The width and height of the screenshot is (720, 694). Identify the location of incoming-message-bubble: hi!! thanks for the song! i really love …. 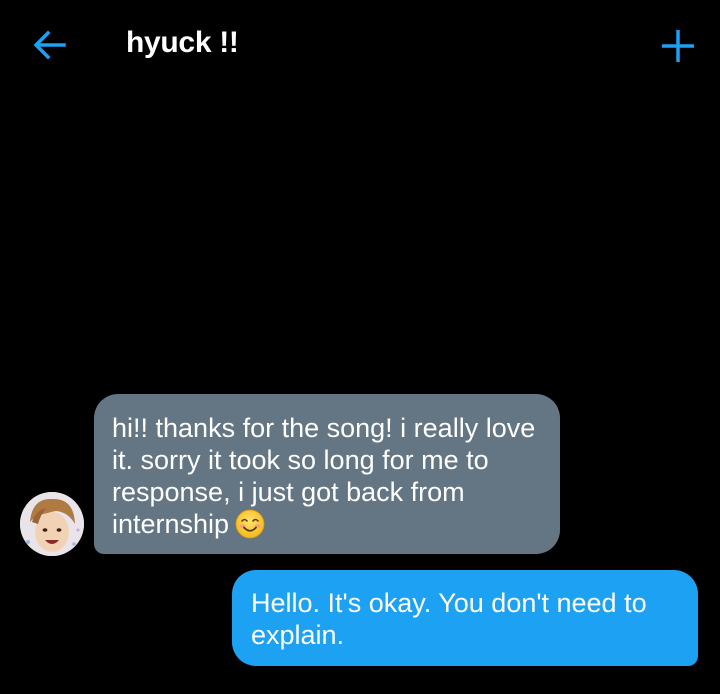
(327, 474).